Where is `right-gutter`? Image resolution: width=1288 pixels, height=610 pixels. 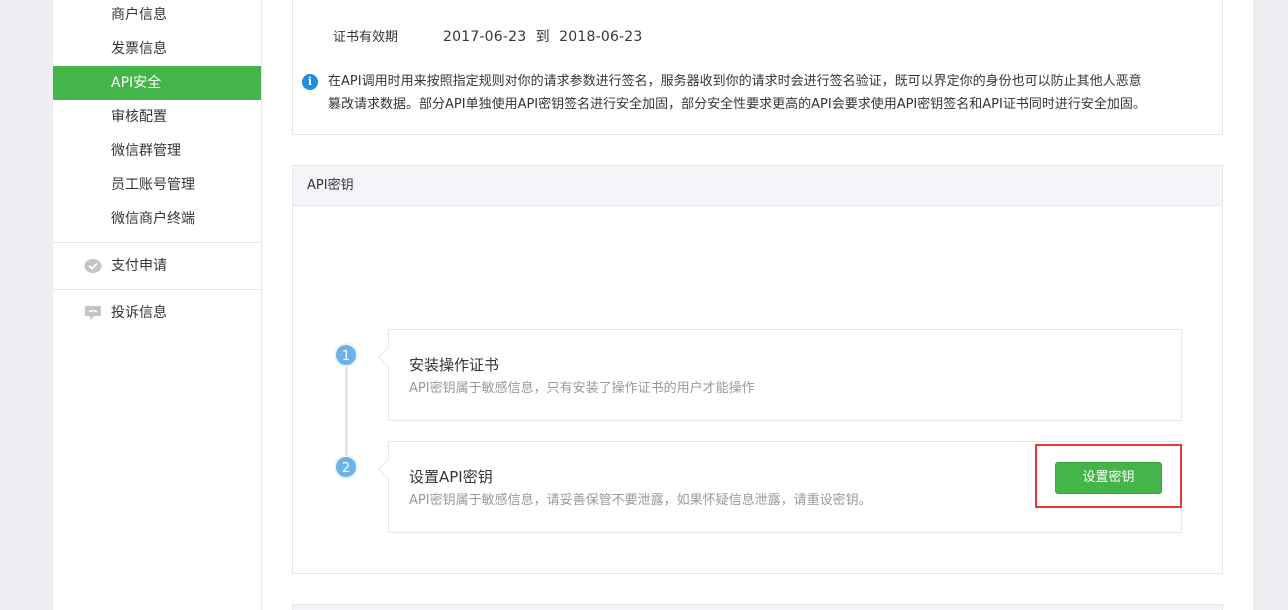
right-gutter is located at coordinates (1270, 305).